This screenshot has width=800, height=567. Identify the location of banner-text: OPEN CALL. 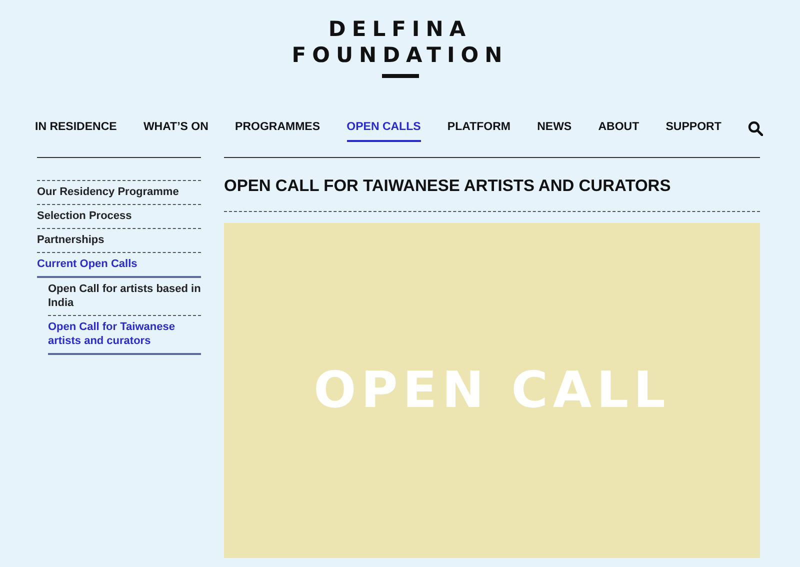
(492, 390).